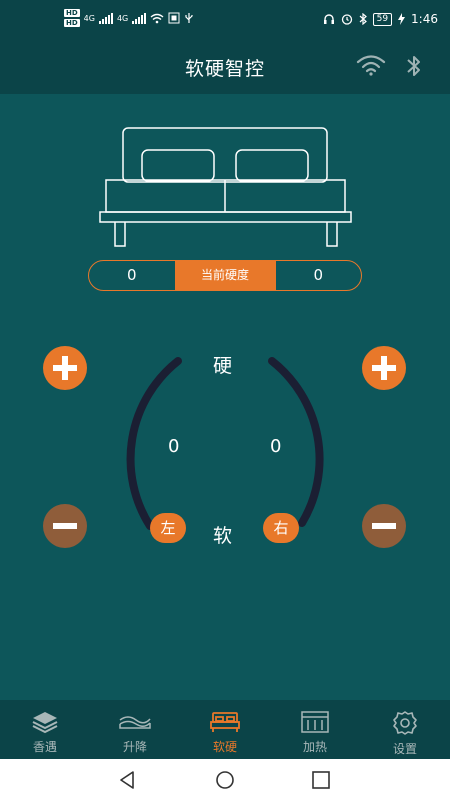 This screenshot has width=450, height=800. I want to click on usb-icon, so click(189, 18).